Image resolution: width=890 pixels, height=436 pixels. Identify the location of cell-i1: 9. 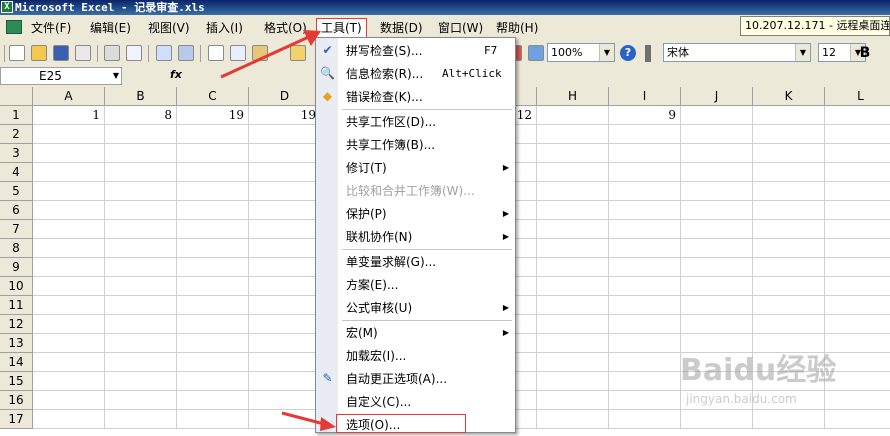
(645, 115).